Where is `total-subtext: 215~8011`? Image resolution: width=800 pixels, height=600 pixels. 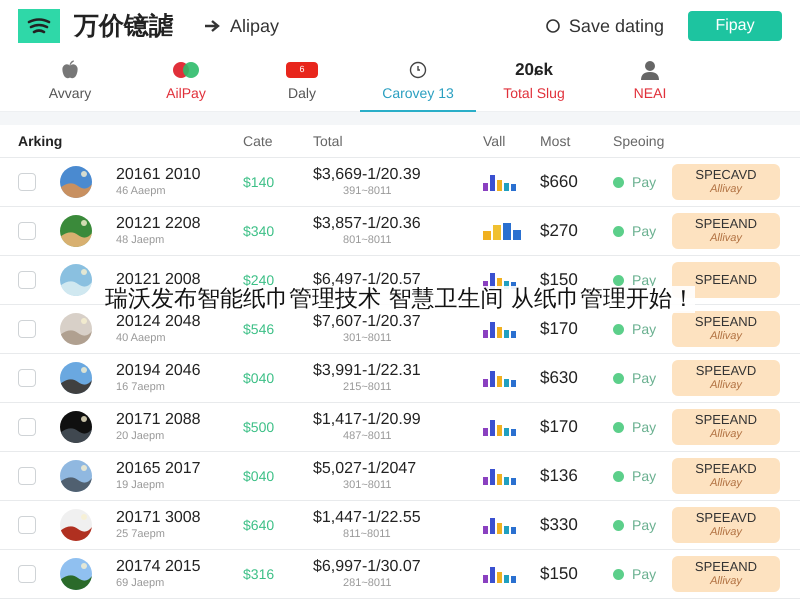 total-subtext: 215~8011 is located at coordinates (367, 388).